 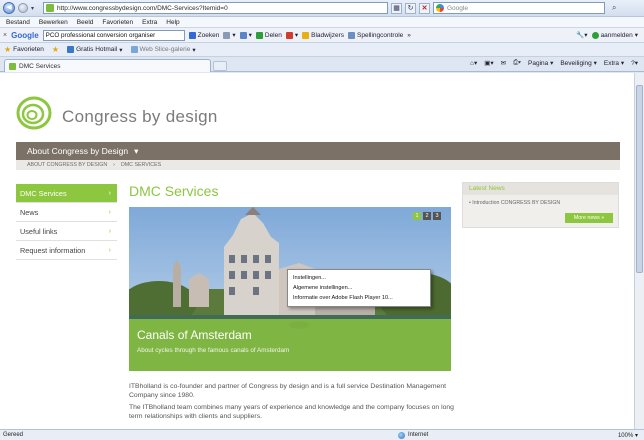 I want to click on webslice-icon, so click(x=134, y=49).